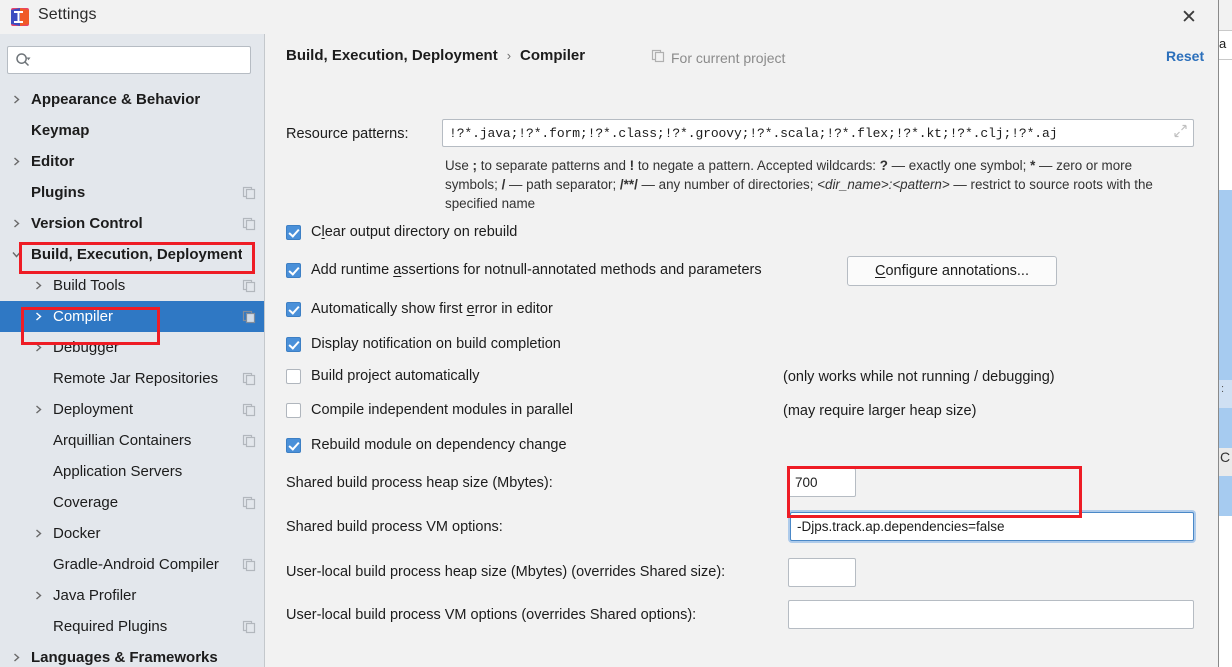 The height and width of the screenshot is (667, 1232). What do you see at coordinates (136, 378) in the screenshot?
I see `sidebar-item-label: Remote Jar Repositories` at bounding box center [136, 378].